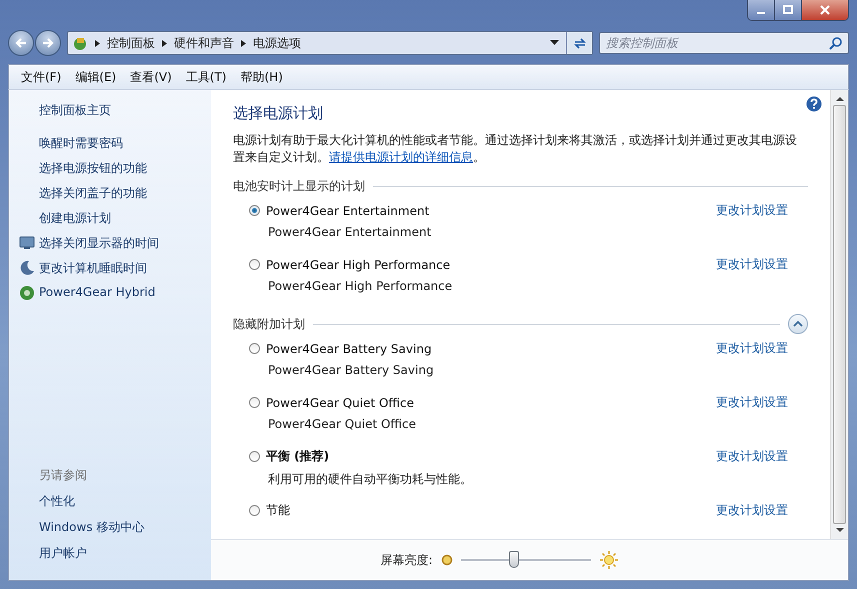 The image size is (857, 589). I want to click on plan-description: 利用可用的硬件自动平衡功耗与性能。, so click(370, 479).